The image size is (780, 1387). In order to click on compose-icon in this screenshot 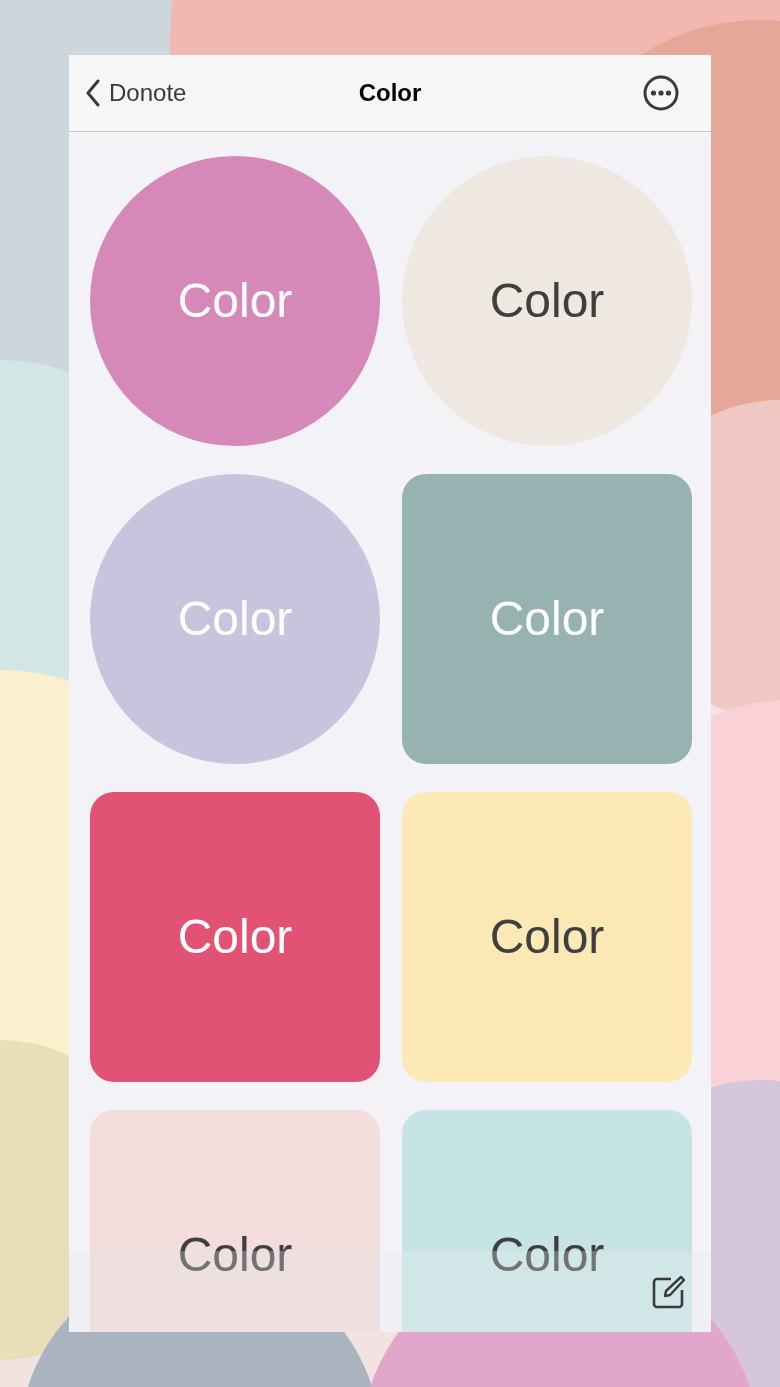, I will do `click(669, 1291)`.